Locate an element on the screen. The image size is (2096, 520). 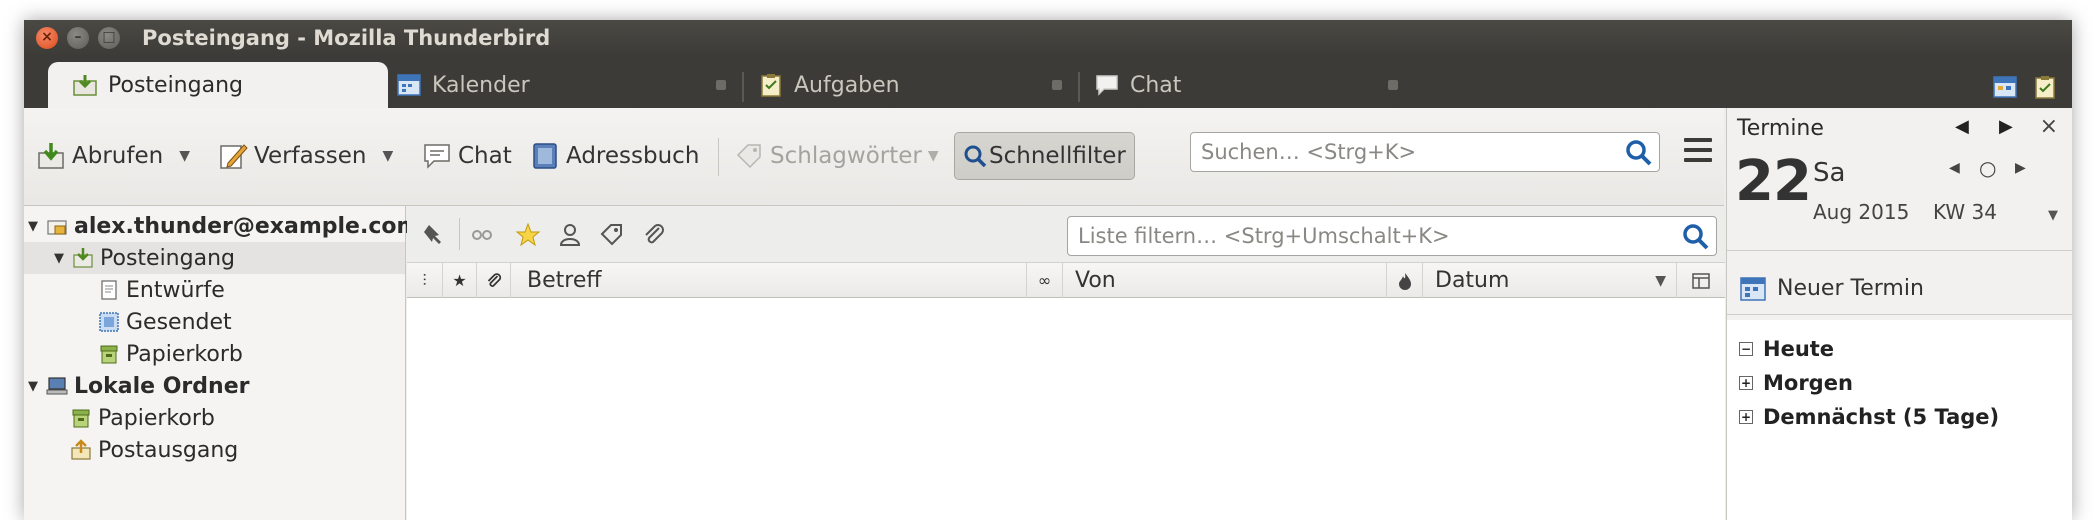
compose-button: Verfassen ▼ is located at coordinates (305, 156).